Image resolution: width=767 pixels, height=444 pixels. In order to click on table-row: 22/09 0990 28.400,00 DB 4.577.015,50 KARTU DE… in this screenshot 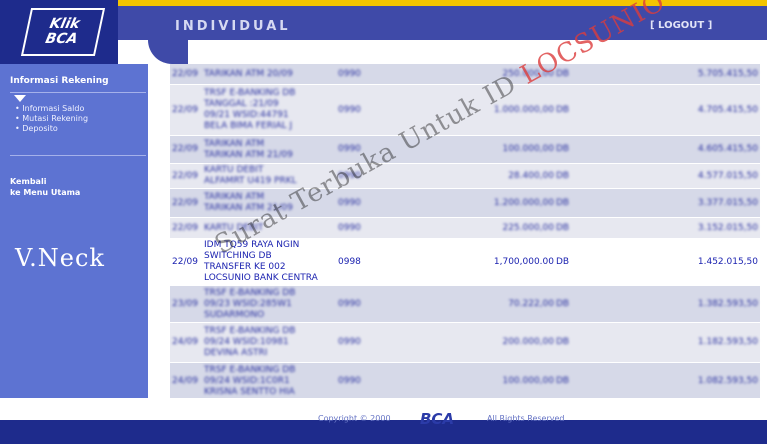, I will do `click(465, 176)`.